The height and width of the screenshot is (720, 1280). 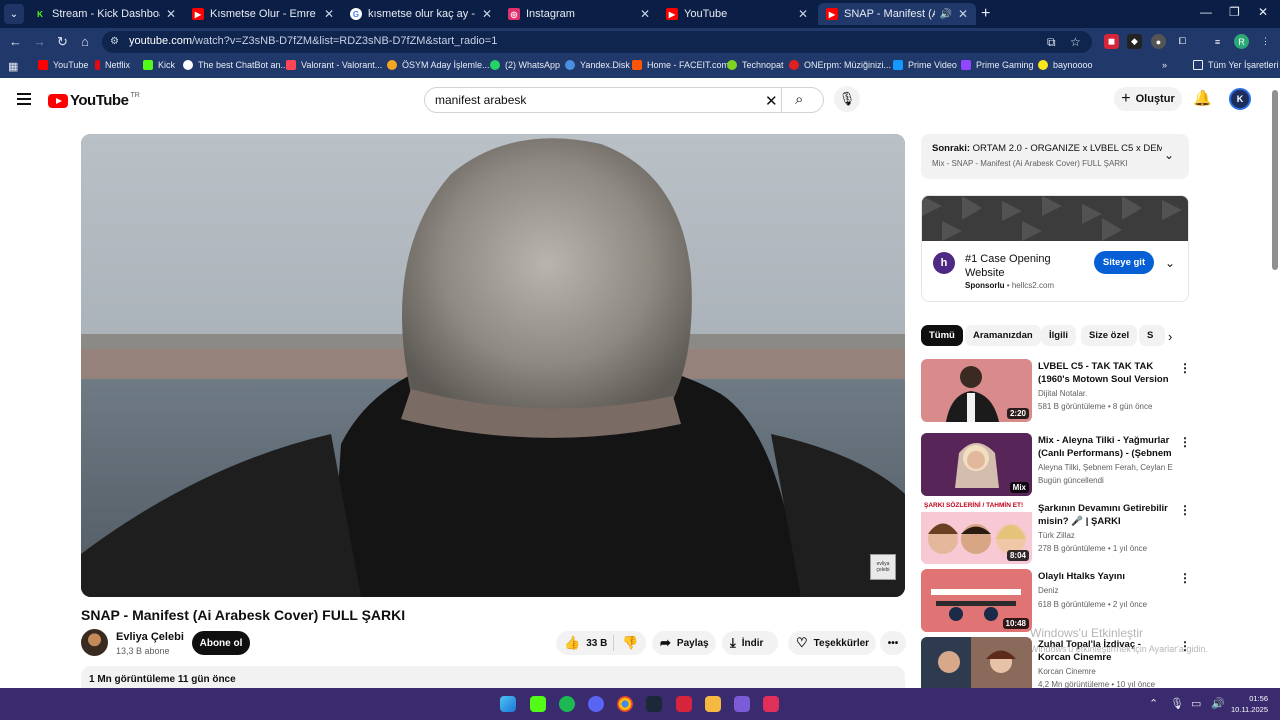 I want to click on bookmark-kick: Kick, so click(x=159, y=65).